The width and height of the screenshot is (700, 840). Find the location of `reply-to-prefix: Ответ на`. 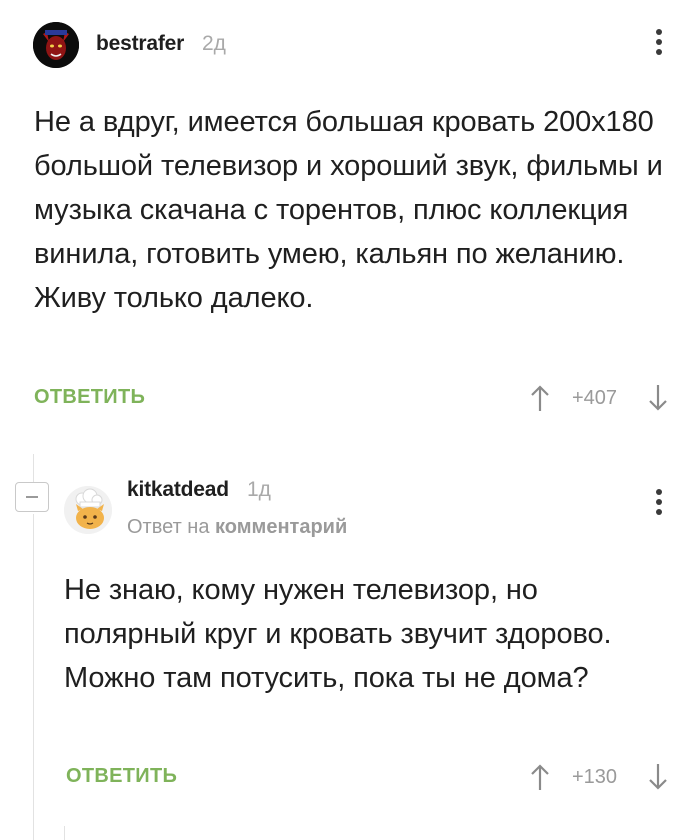

reply-to-prefix: Ответ на is located at coordinates (168, 527).